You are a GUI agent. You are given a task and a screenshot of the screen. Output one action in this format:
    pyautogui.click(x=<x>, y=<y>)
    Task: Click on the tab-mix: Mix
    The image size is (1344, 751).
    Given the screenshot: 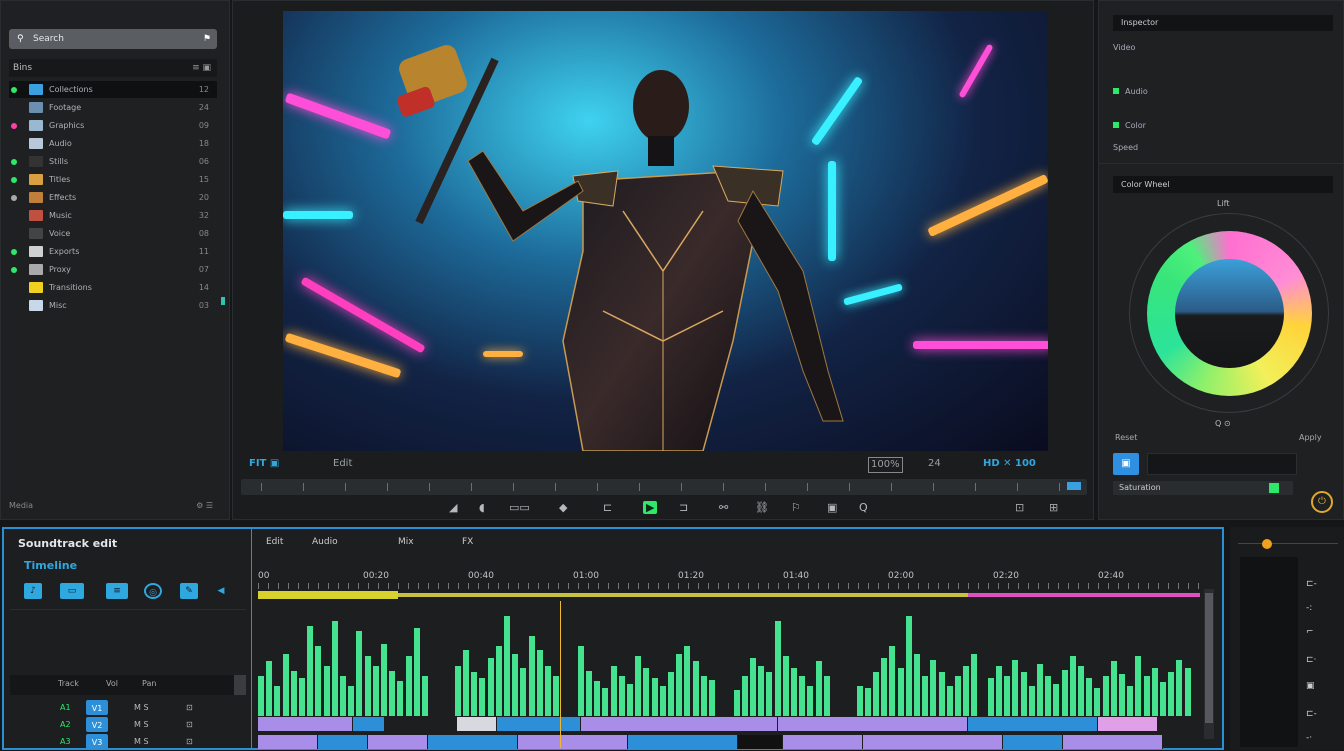 What is the action you would take?
    pyautogui.click(x=406, y=542)
    